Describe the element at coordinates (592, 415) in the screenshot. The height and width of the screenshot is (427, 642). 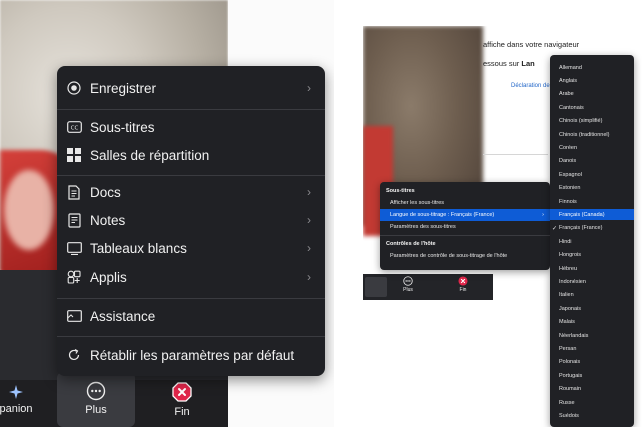
I see `language-item: Suédois` at that location.